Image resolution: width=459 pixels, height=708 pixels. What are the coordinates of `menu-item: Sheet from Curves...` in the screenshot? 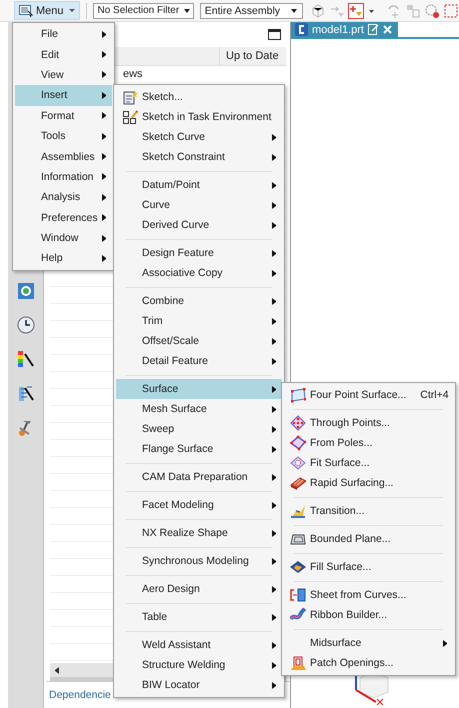 It's located at (368, 595).